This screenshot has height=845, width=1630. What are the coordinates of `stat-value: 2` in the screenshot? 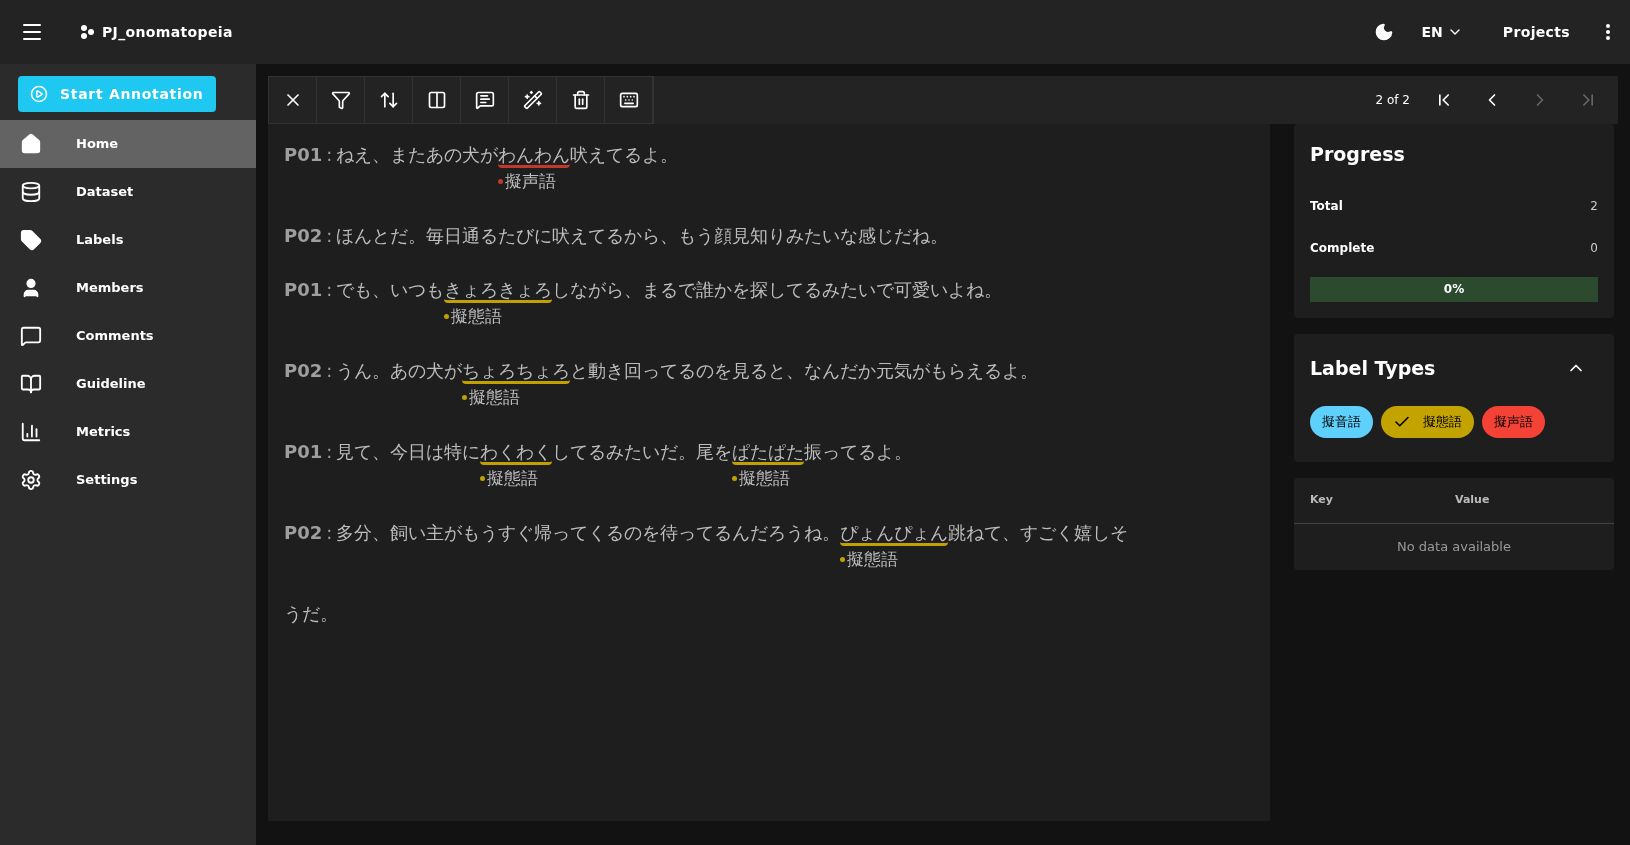 It's located at (1594, 206).